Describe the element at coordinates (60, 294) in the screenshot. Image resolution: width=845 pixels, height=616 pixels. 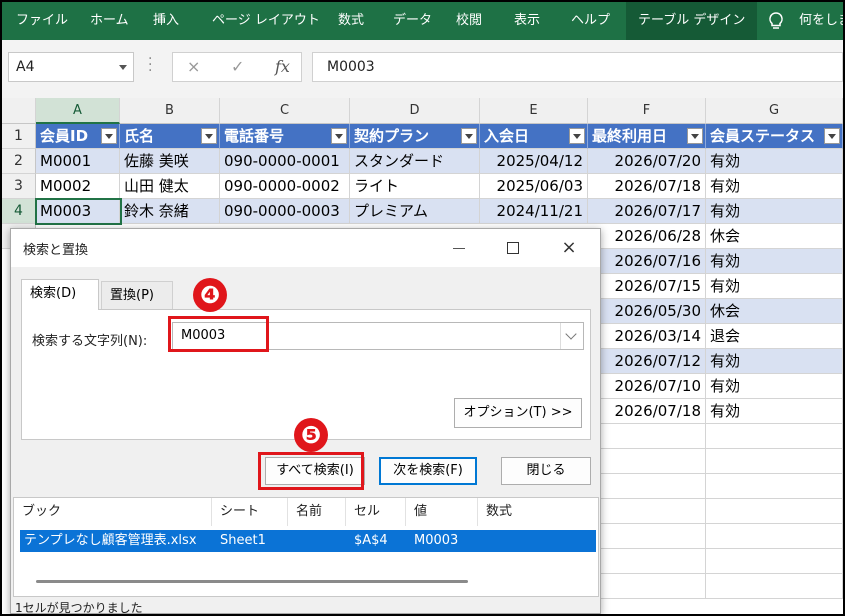
I see `tab-find: 検索(D)` at that location.